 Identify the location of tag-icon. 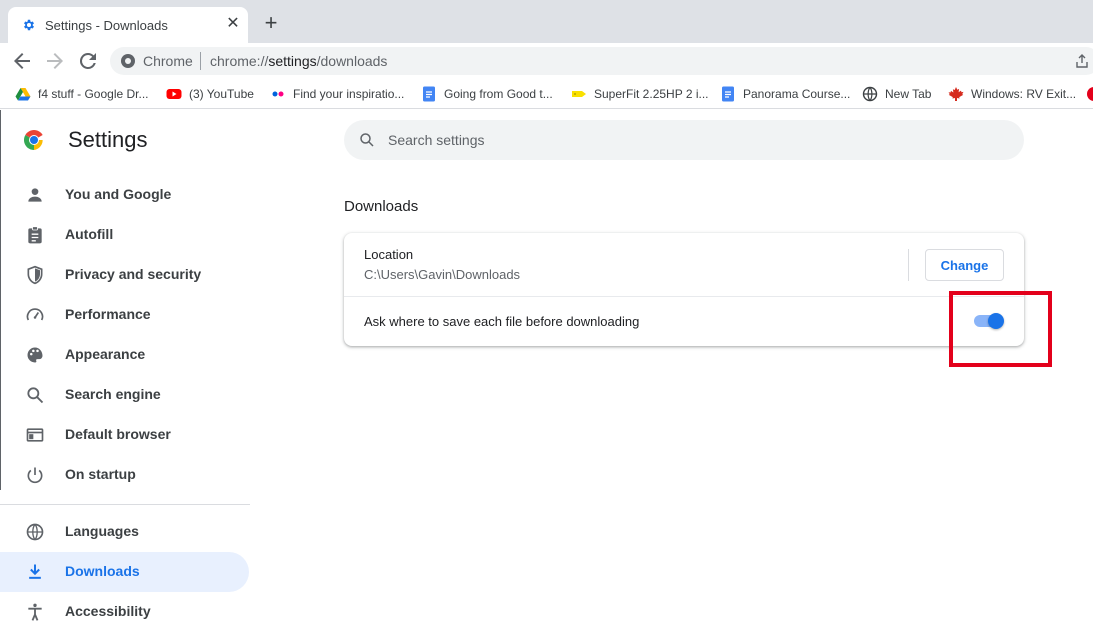
(579, 94).